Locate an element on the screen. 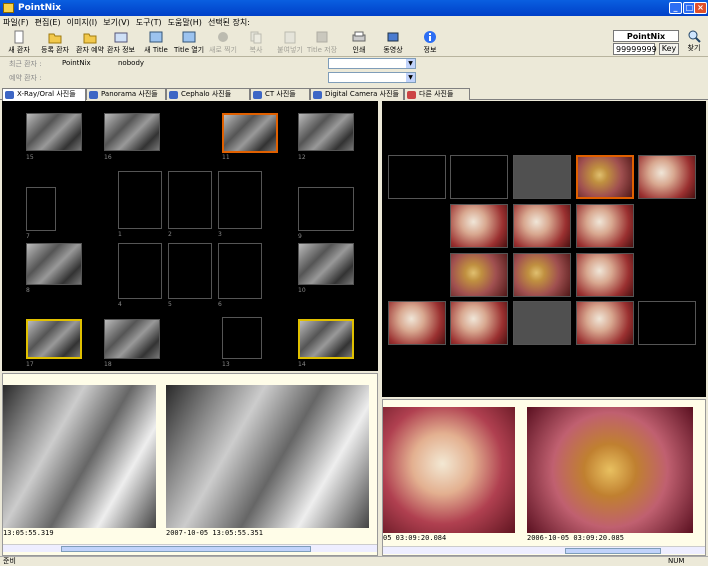 Image resolution: width=708 pixels, height=566 pixels. window-title: PointNix is located at coordinates (39, 8).